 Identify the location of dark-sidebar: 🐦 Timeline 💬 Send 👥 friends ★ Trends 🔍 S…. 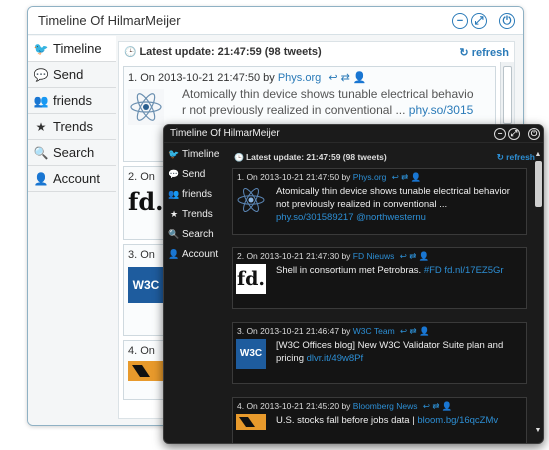
(196, 293).